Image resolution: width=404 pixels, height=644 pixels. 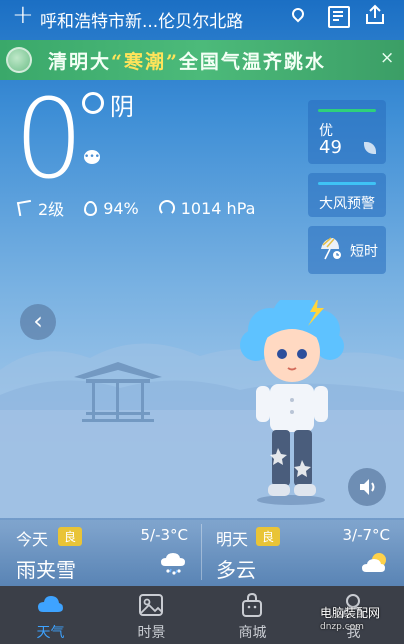 I want to click on short-term-label: 短时, so click(x=364, y=252).